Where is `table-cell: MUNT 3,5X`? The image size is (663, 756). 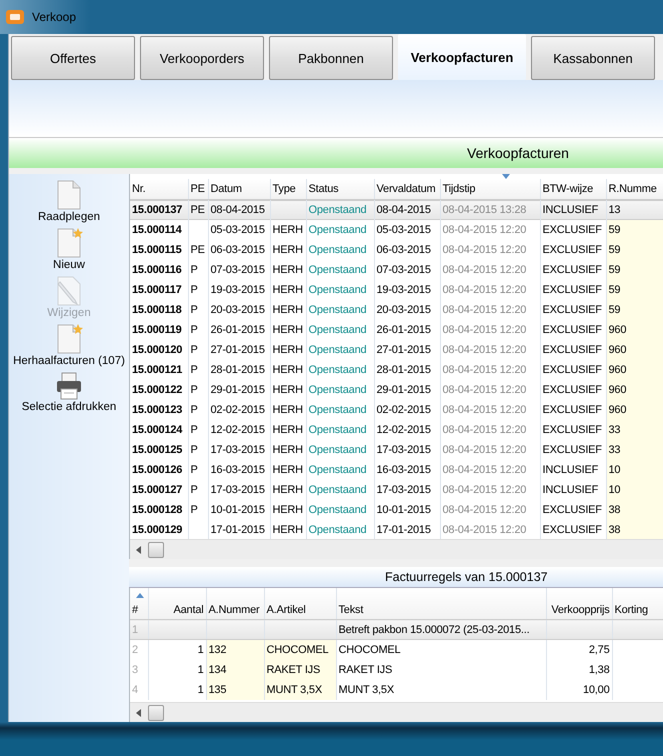 table-cell: MUNT 3,5X is located at coordinates (294, 690).